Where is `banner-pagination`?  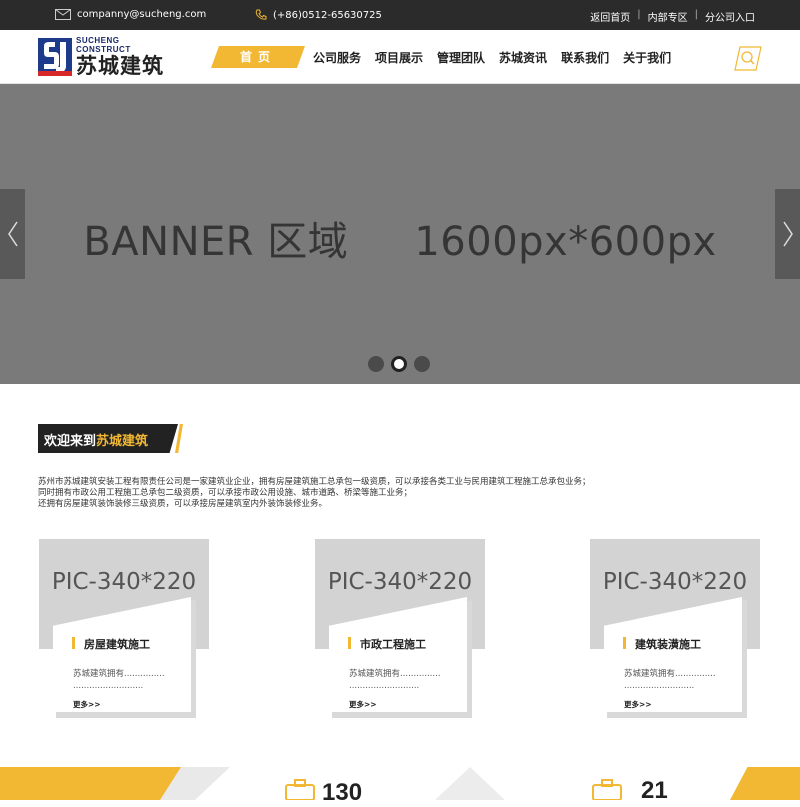 banner-pagination is located at coordinates (399, 364).